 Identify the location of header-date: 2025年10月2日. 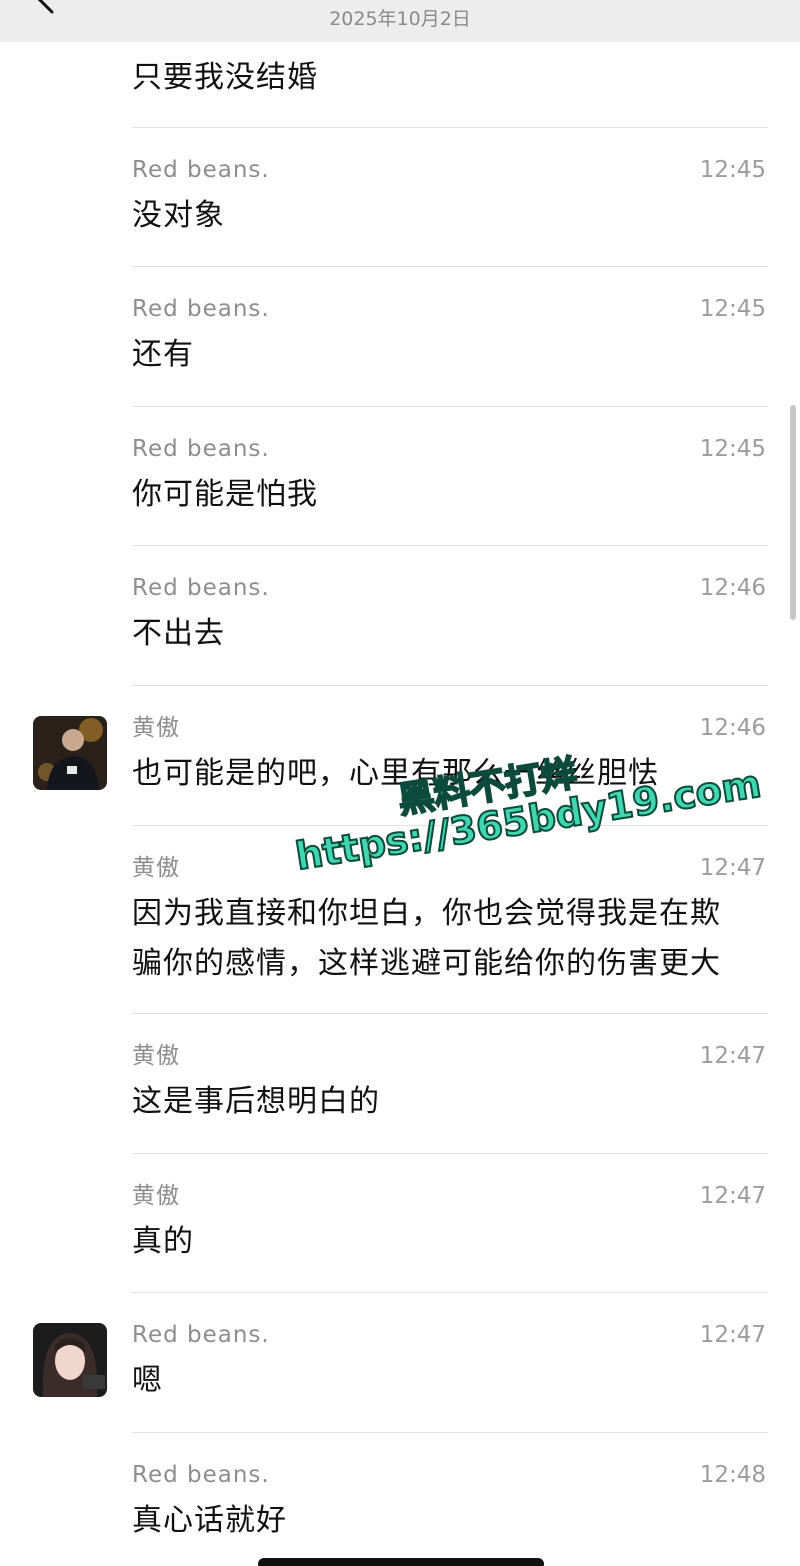
(400, 19).